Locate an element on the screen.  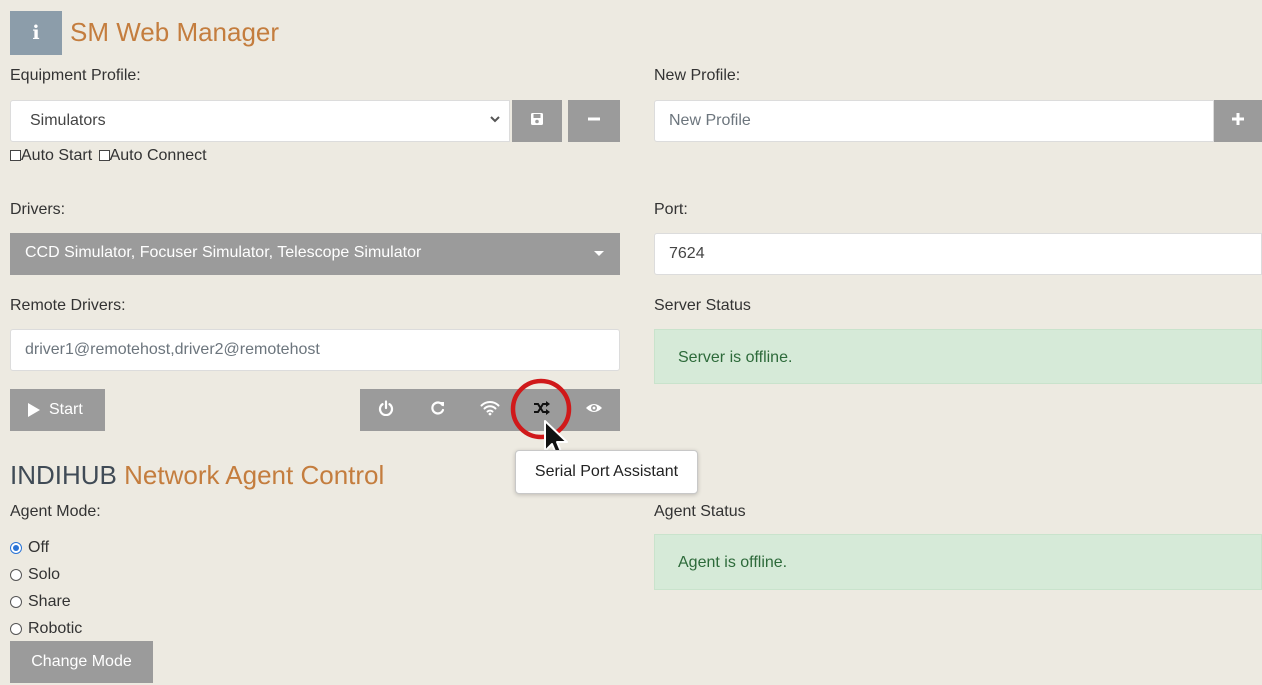
start-label: Start is located at coordinates (66, 409).